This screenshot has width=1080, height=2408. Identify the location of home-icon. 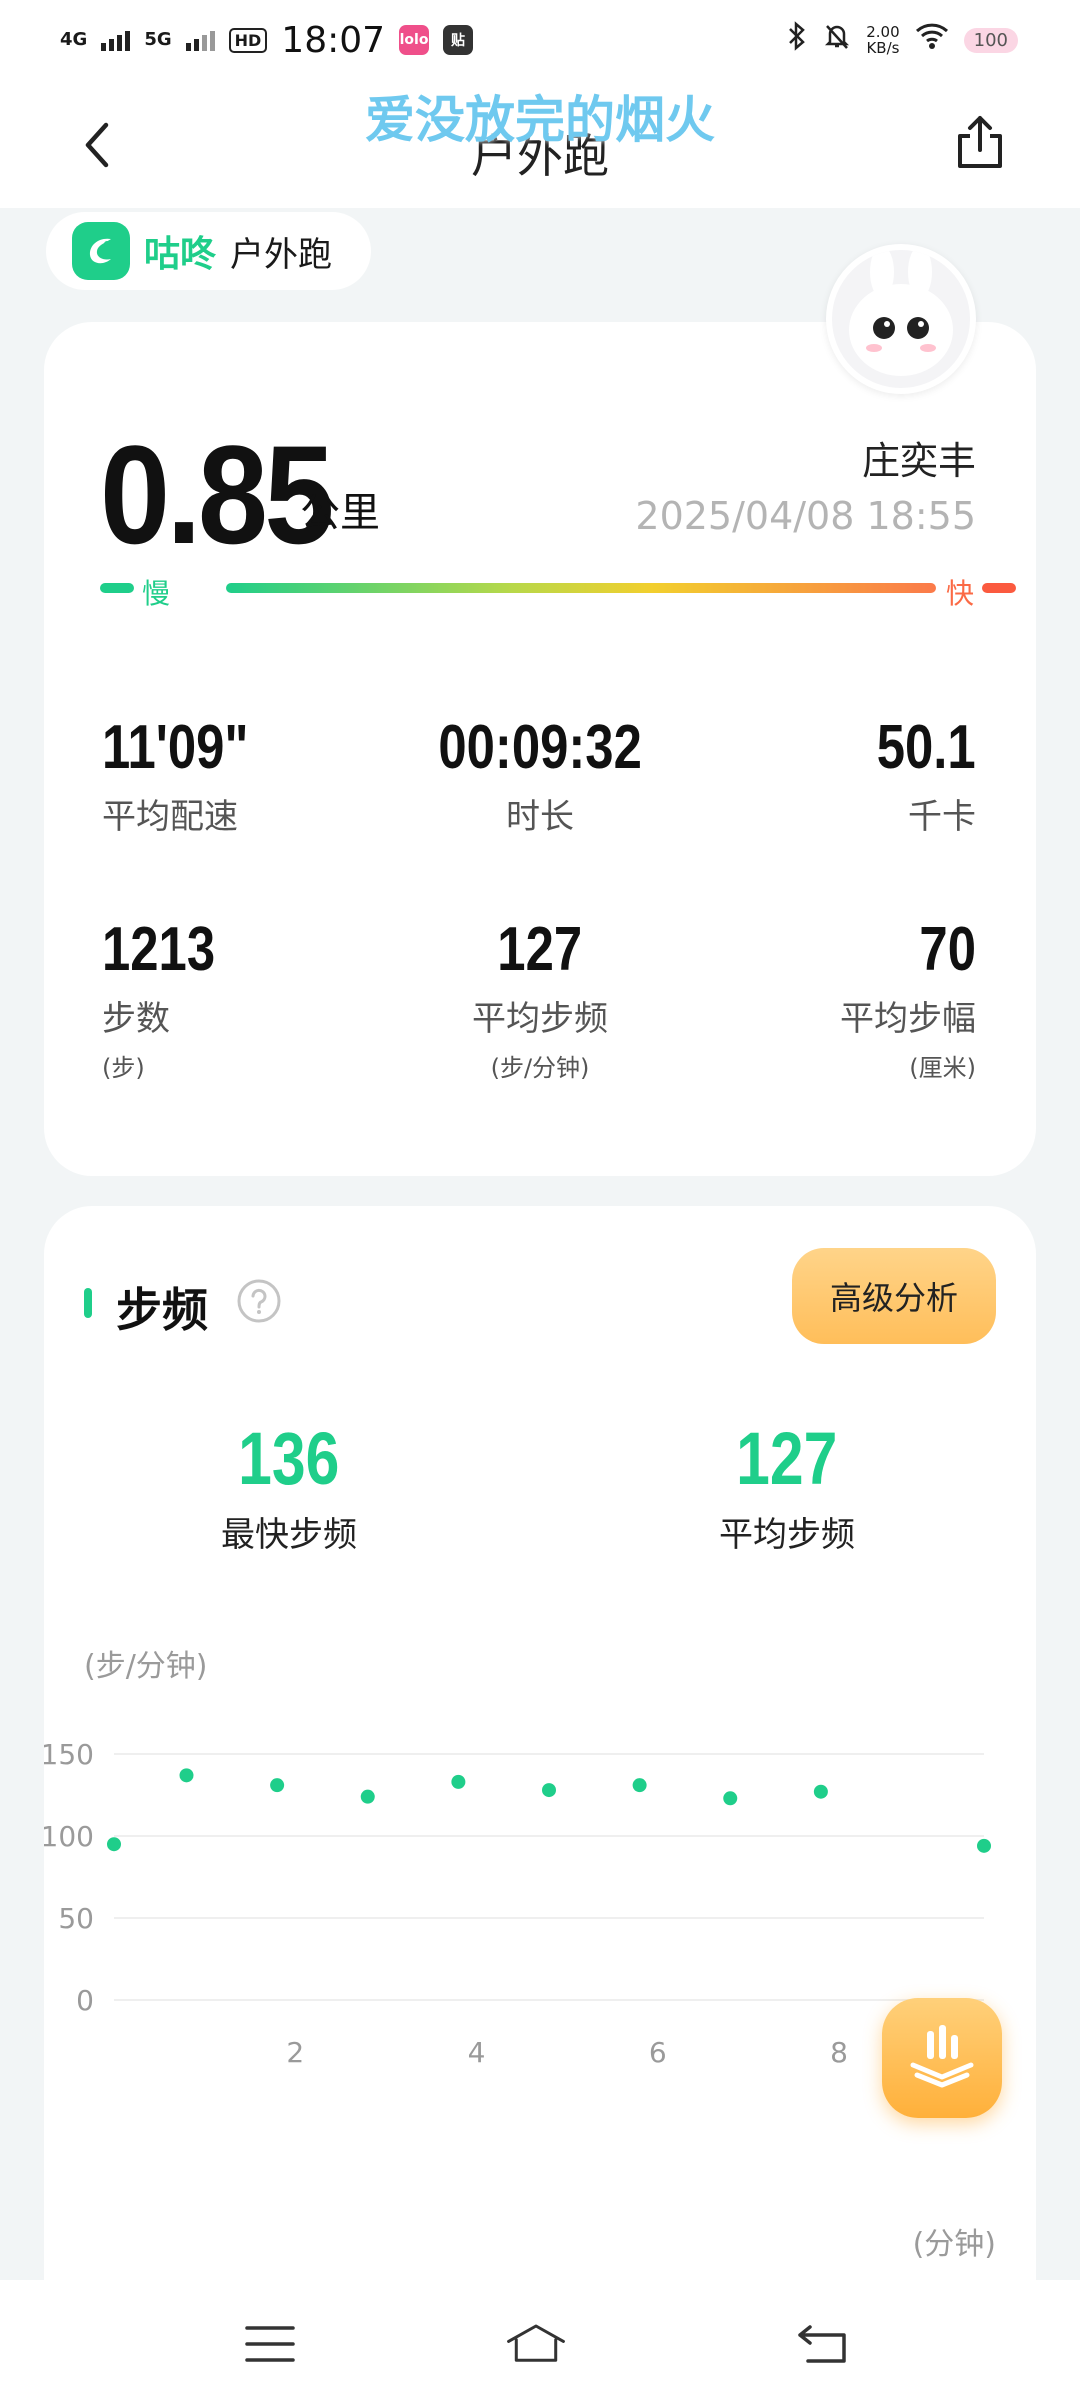
(536, 2343).